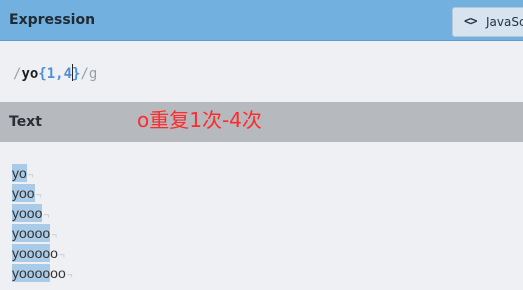 The width and height of the screenshot is (523, 290). Describe the element at coordinates (470, 21) in the screenshot. I see `code-brackets-icon: <>` at that location.